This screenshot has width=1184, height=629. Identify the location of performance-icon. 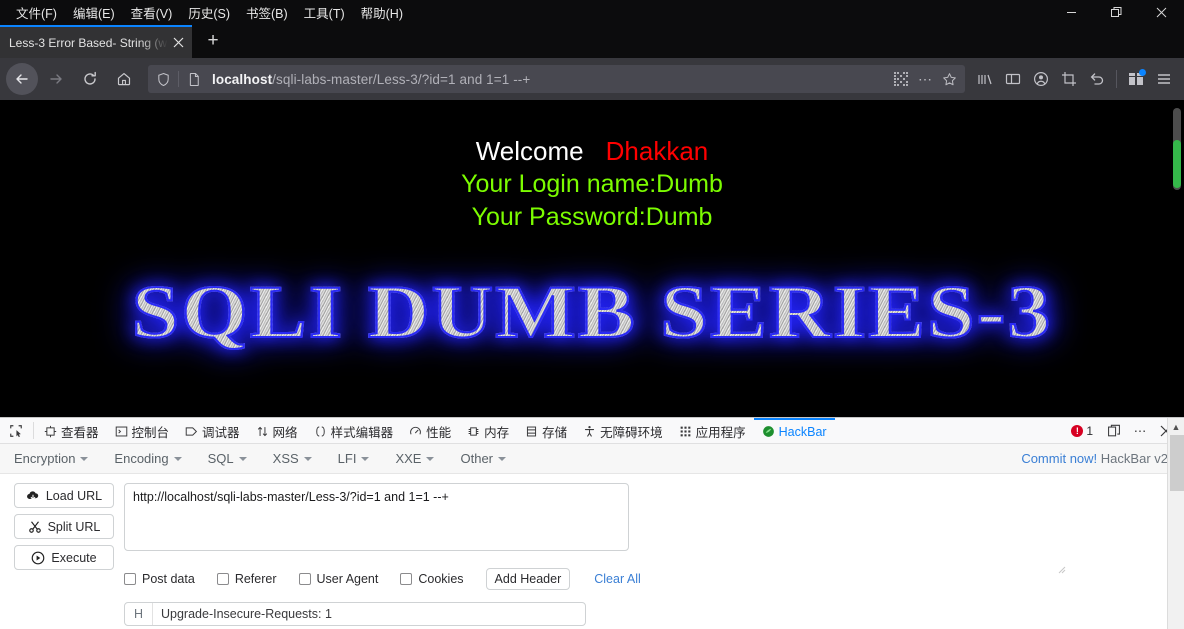
(415, 431).